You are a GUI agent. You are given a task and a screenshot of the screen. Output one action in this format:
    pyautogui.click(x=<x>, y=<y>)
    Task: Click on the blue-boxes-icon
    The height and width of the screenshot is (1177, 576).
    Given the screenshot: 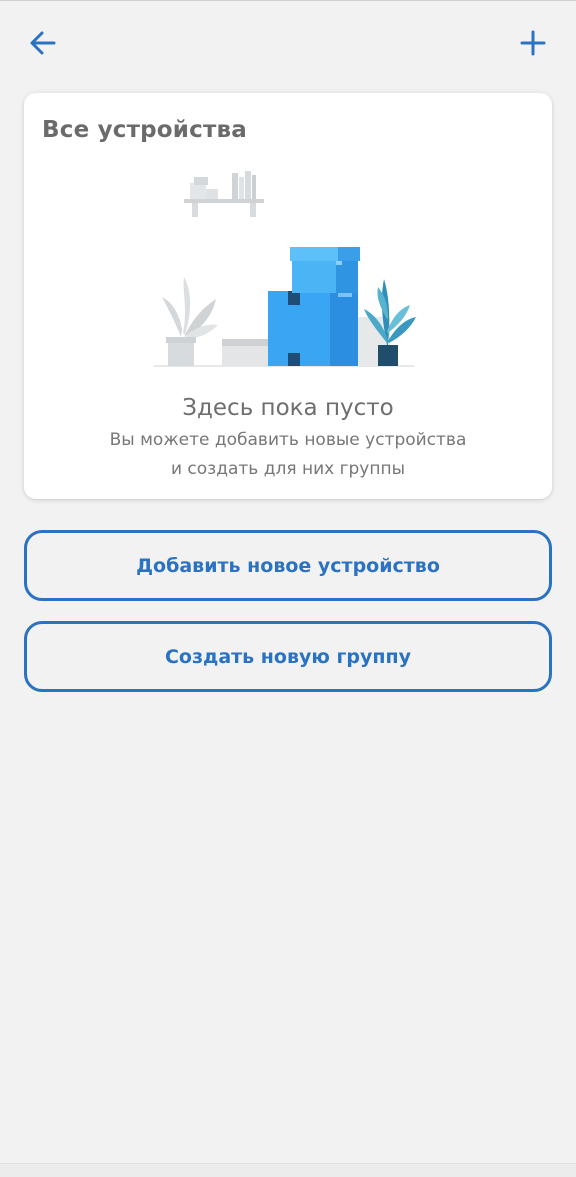 What is the action you would take?
    pyautogui.click(x=314, y=306)
    